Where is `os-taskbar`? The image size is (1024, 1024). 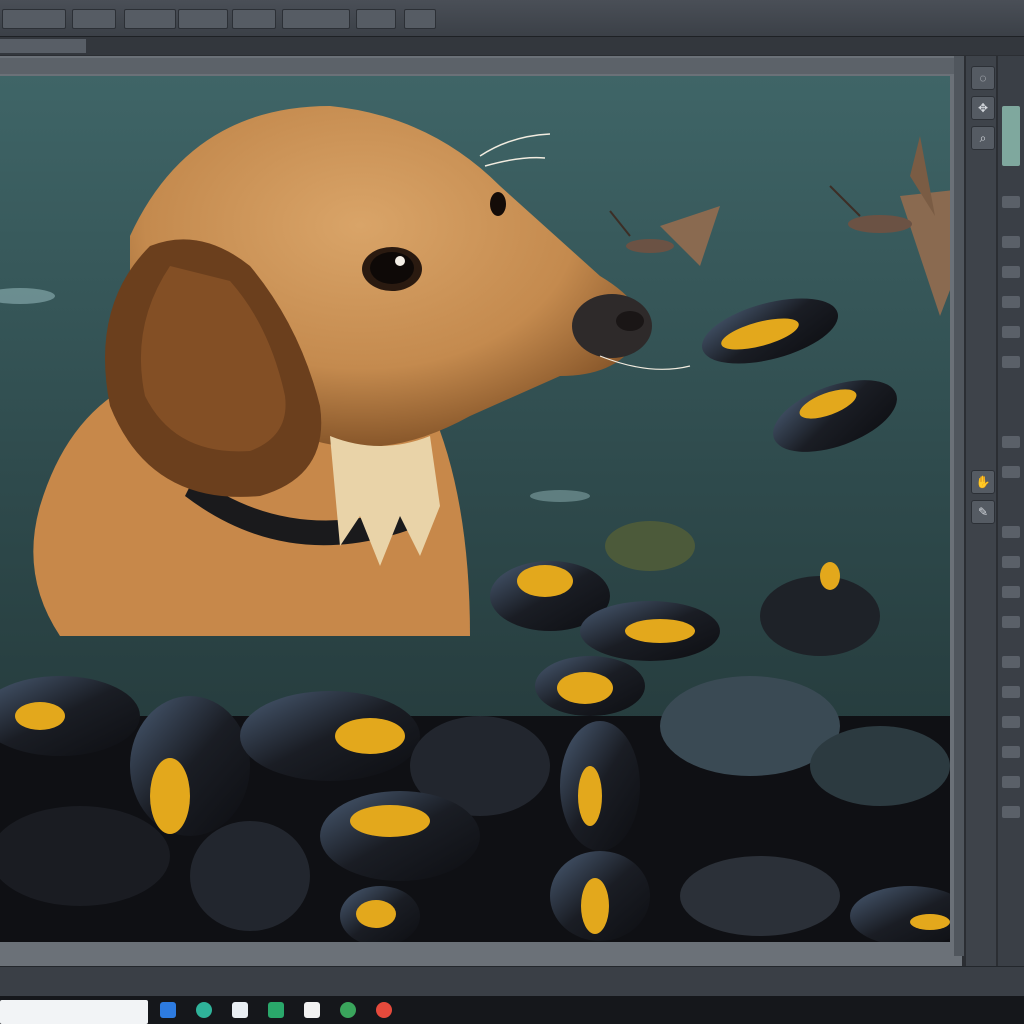 os-taskbar is located at coordinates (512, 1010).